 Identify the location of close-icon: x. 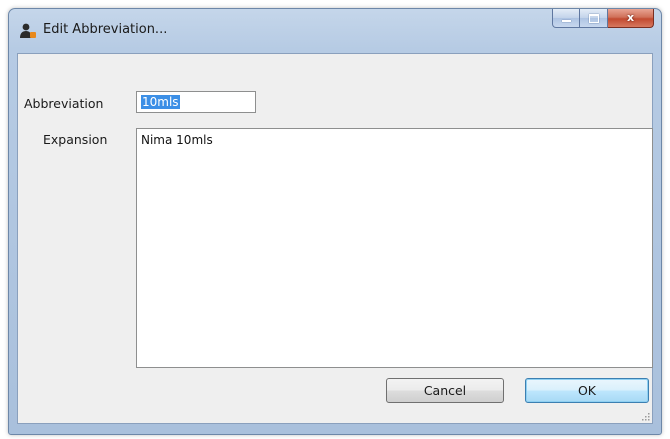
(630, 17).